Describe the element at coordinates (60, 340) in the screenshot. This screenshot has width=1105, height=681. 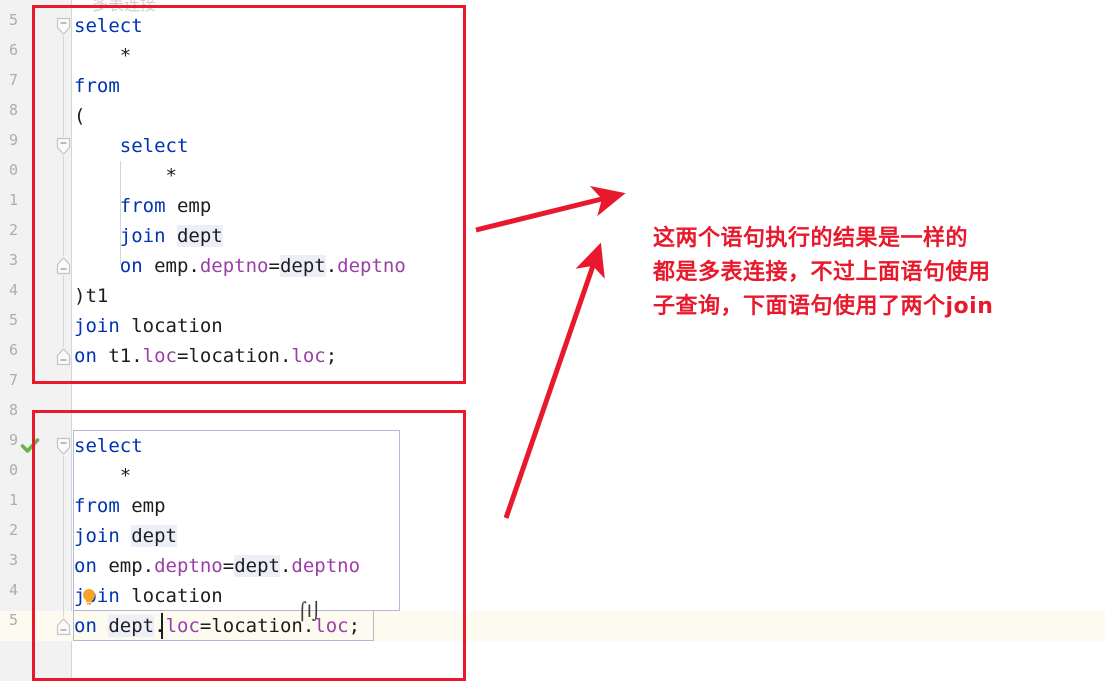
I see `folding-gutter` at that location.